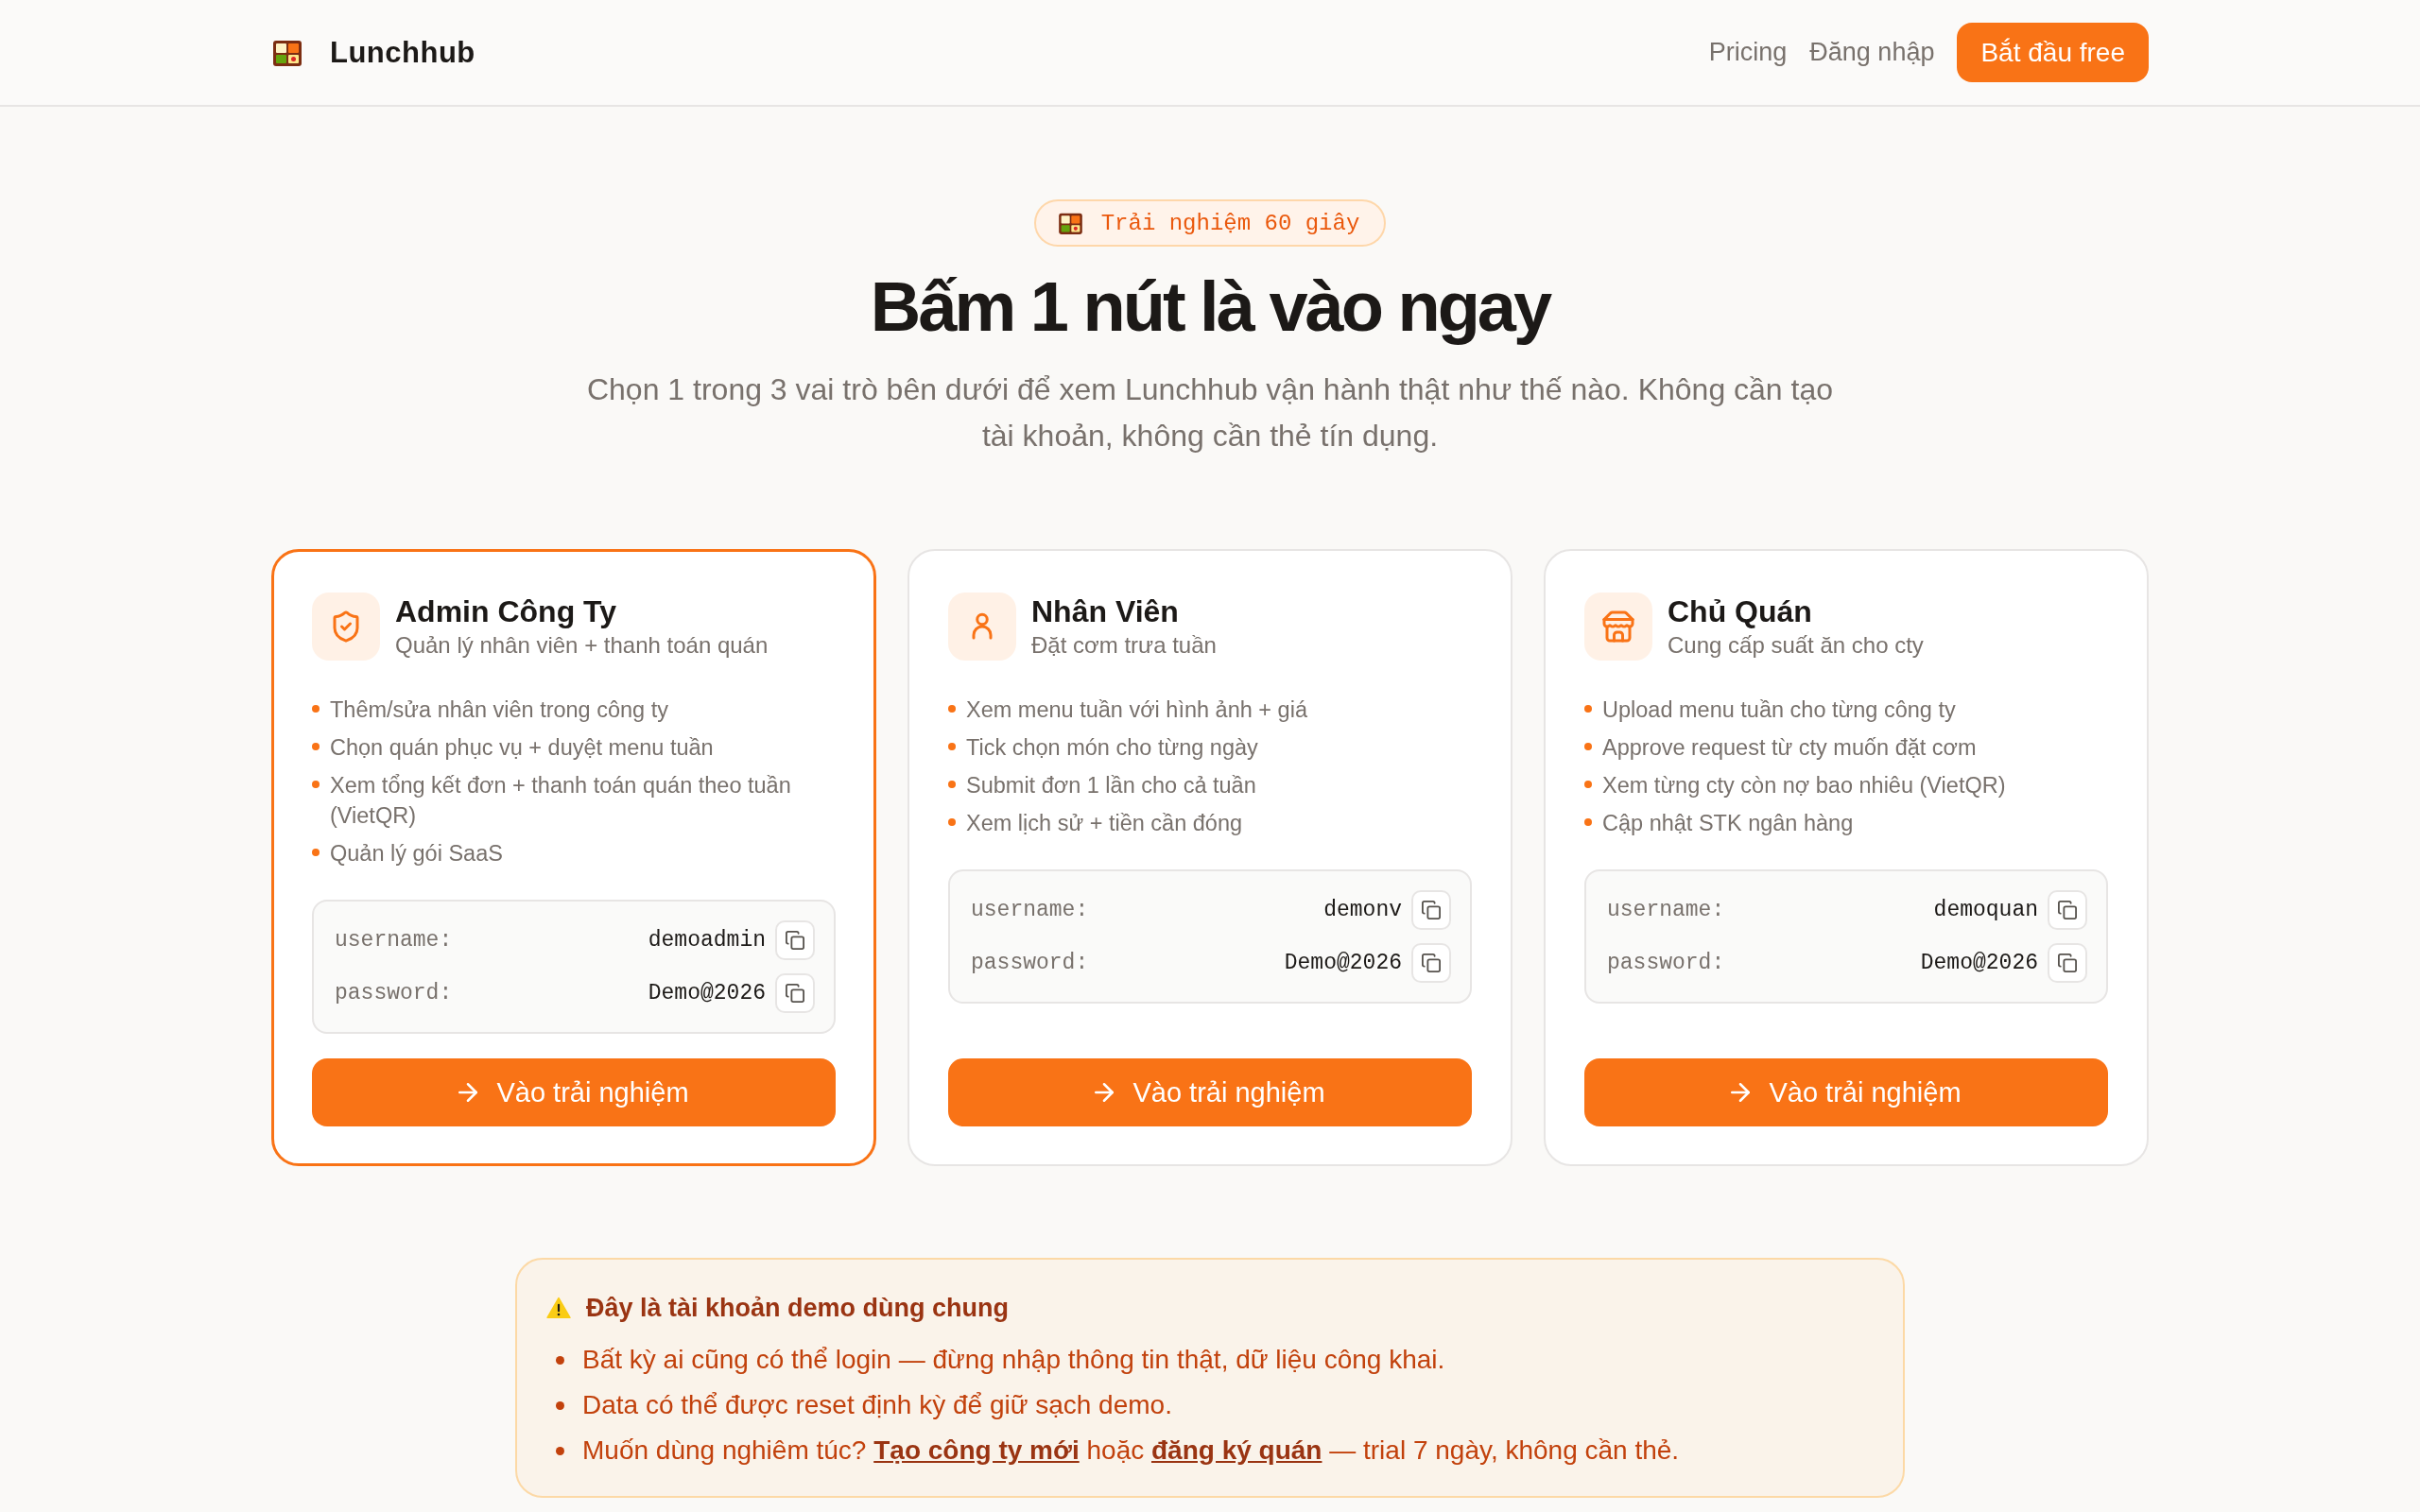 Image resolution: width=2420 pixels, height=1512 pixels. I want to click on warning-icon, so click(558, 1308).